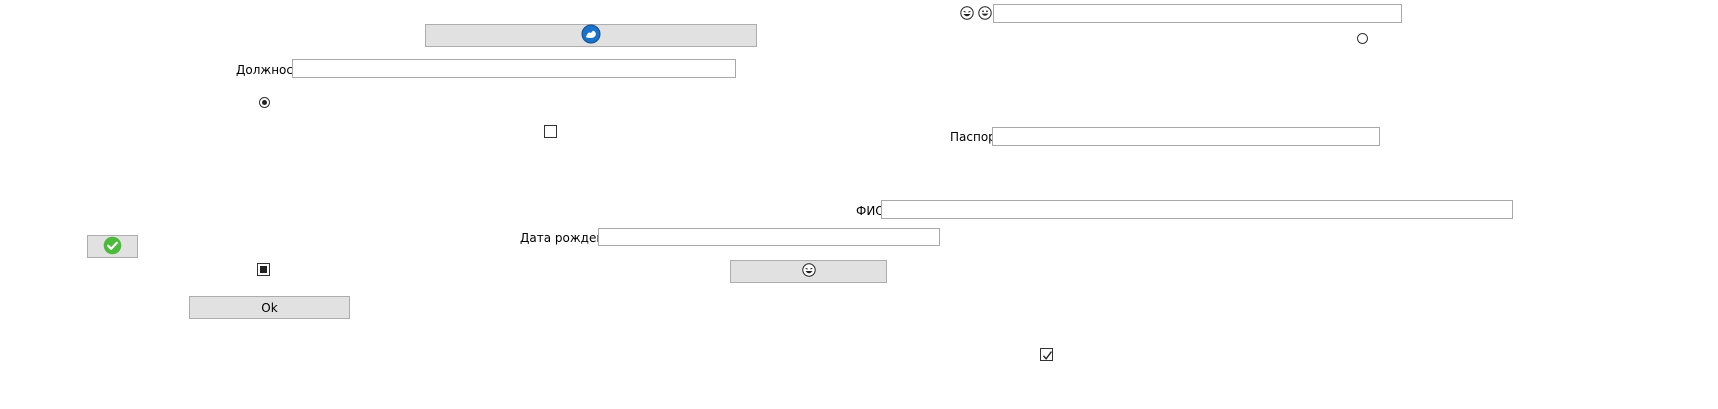  I want to click on checkbox-bottom, so click(1046, 354).